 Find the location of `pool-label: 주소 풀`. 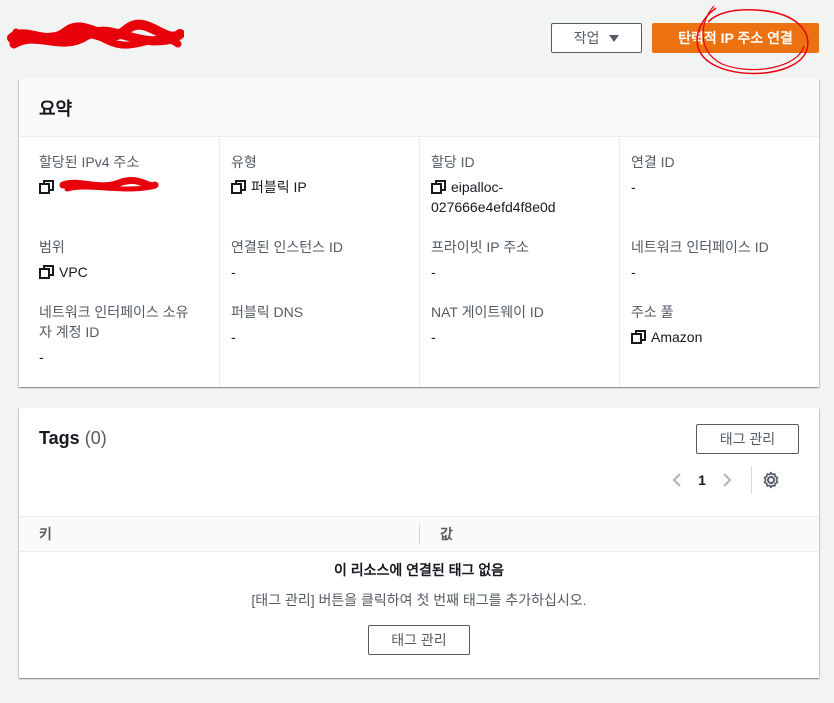

pool-label: 주소 풀 is located at coordinates (652, 312).